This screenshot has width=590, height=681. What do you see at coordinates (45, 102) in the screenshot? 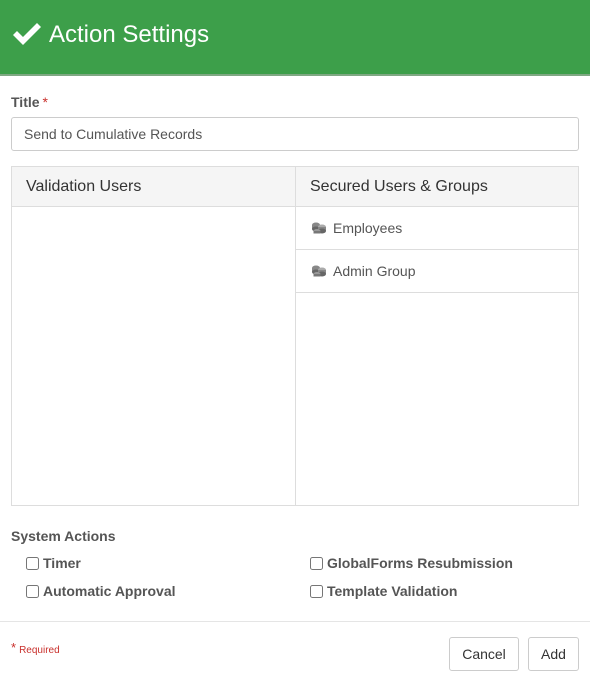
I see `required-asterisk: *` at bounding box center [45, 102].